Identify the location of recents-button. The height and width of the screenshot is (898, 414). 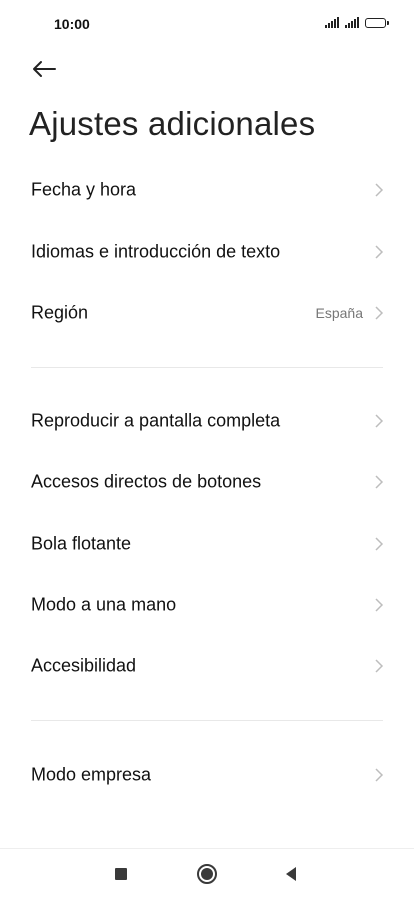
(121, 874).